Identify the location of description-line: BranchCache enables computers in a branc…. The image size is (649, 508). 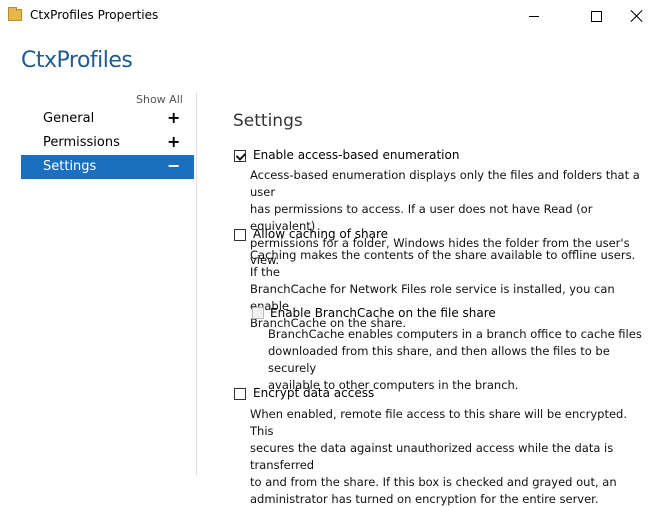
(455, 334).